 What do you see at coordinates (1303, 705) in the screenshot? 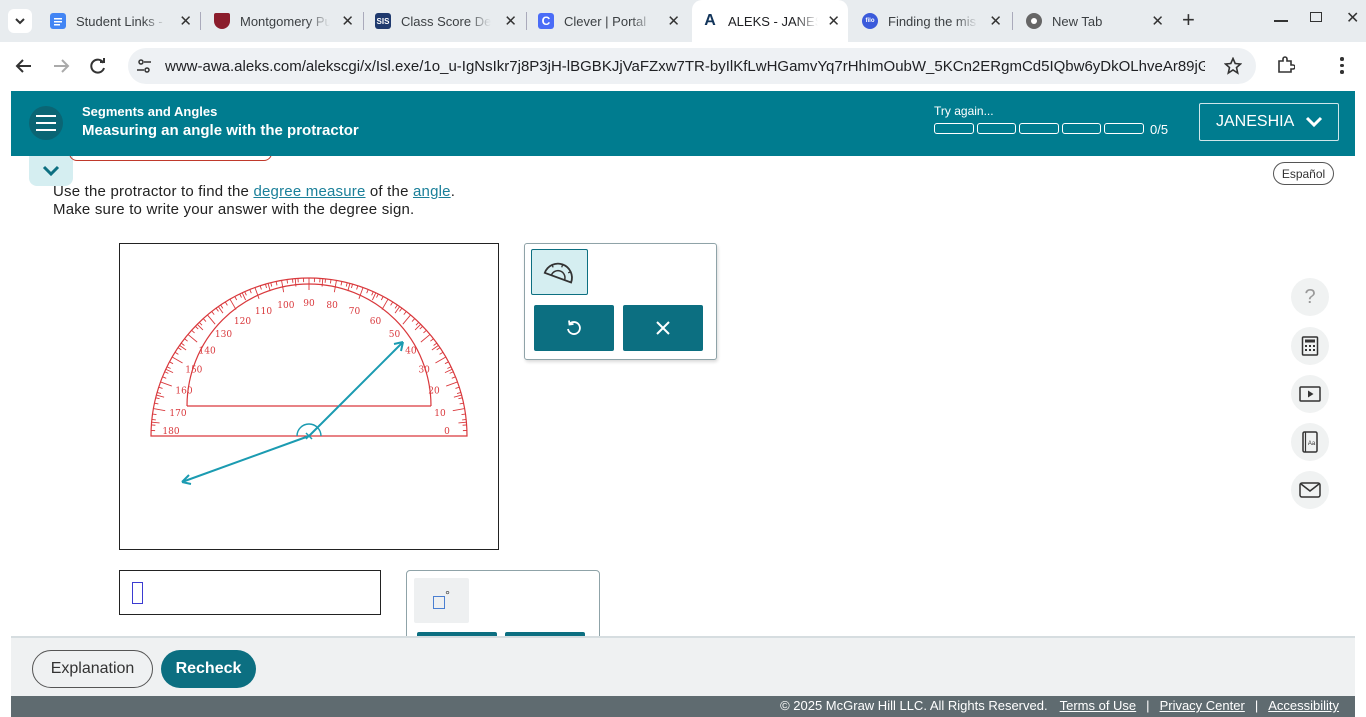
I see `accessibility-link: Accessibility` at bounding box center [1303, 705].